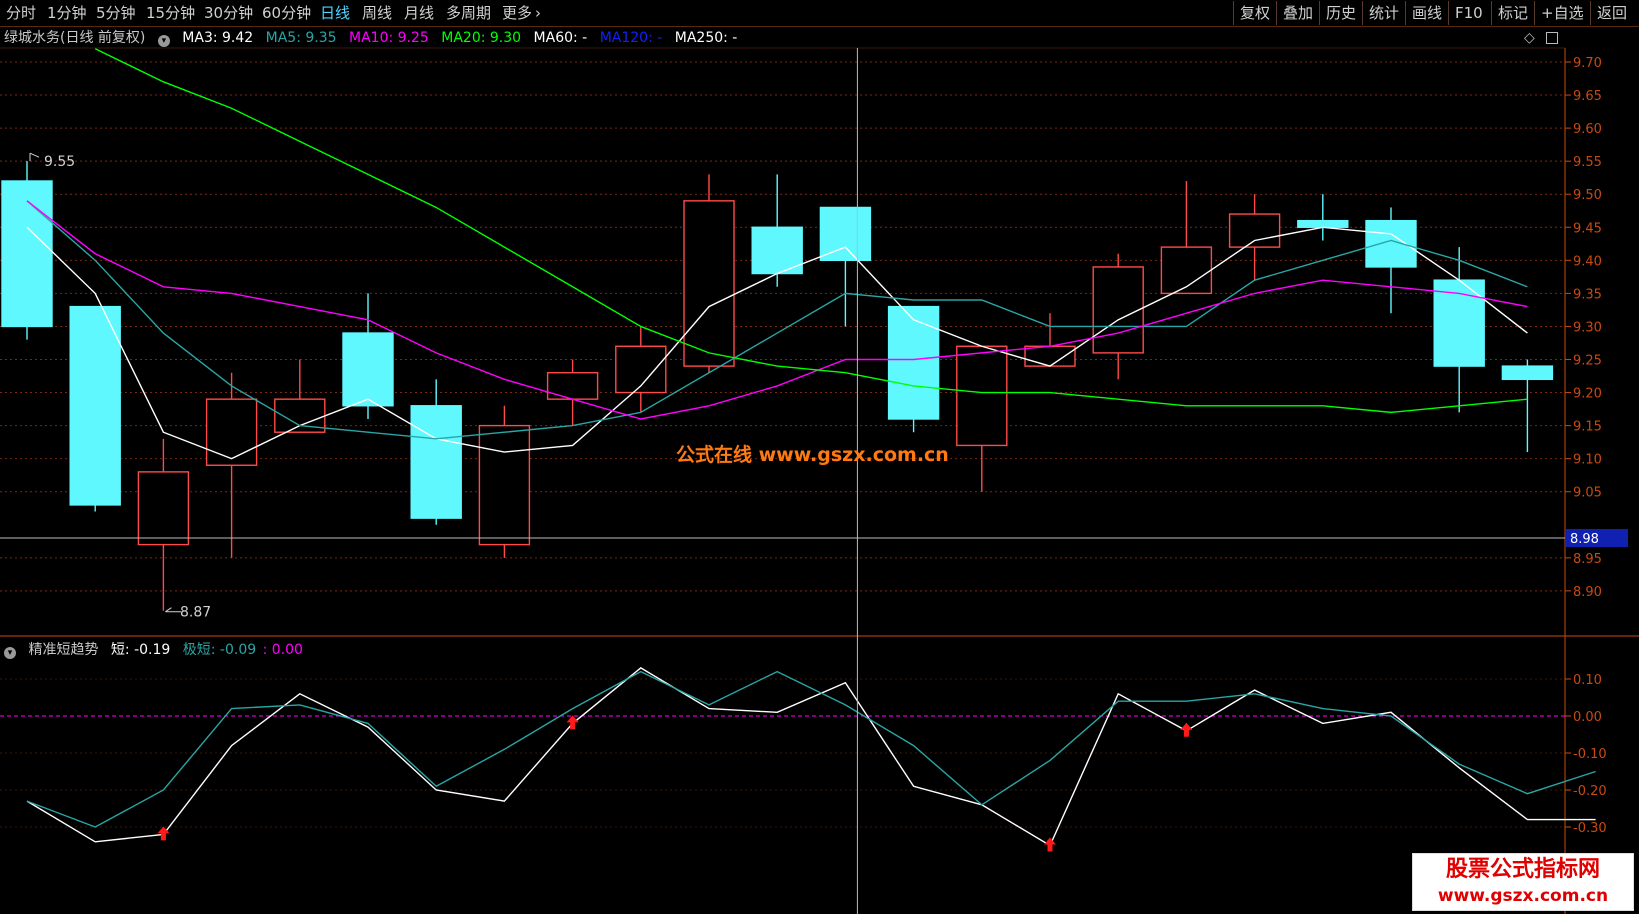 The height and width of the screenshot is (914, 1639). Describe the element at coordinates (1587, 162) in the screenshot. I see `y-tick-label: 9.55` at that location.